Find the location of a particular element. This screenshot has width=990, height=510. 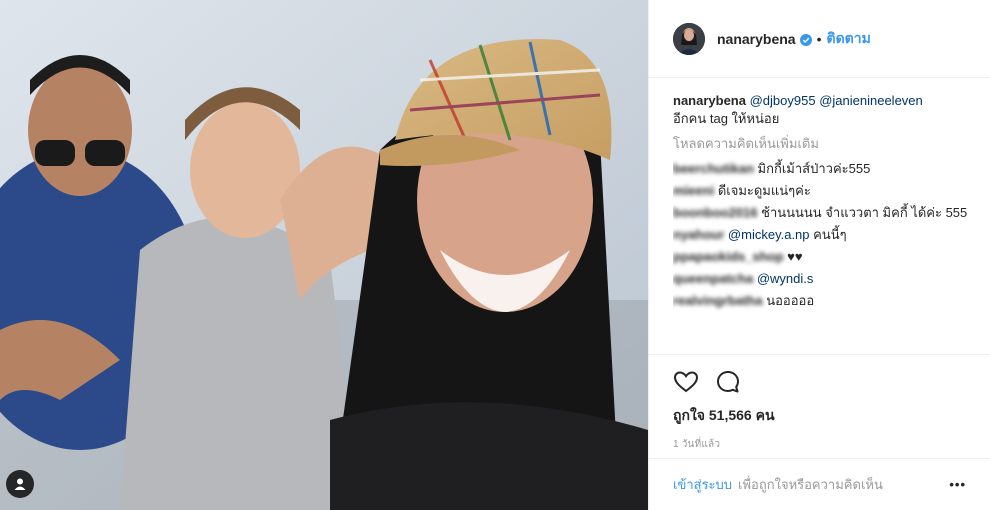

comment-username: ppapaokids_shop is located at coordinates (728, 256).